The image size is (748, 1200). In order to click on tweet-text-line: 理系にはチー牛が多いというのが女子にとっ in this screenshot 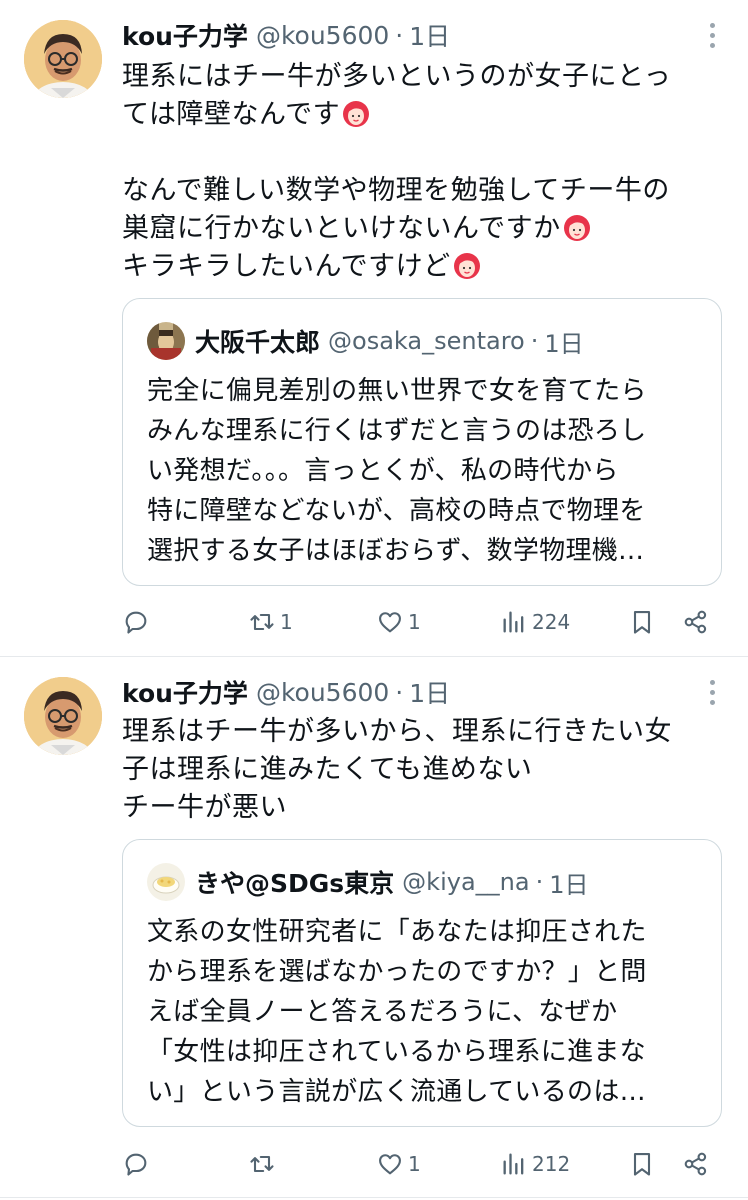, I will do `click(397, 76)`.